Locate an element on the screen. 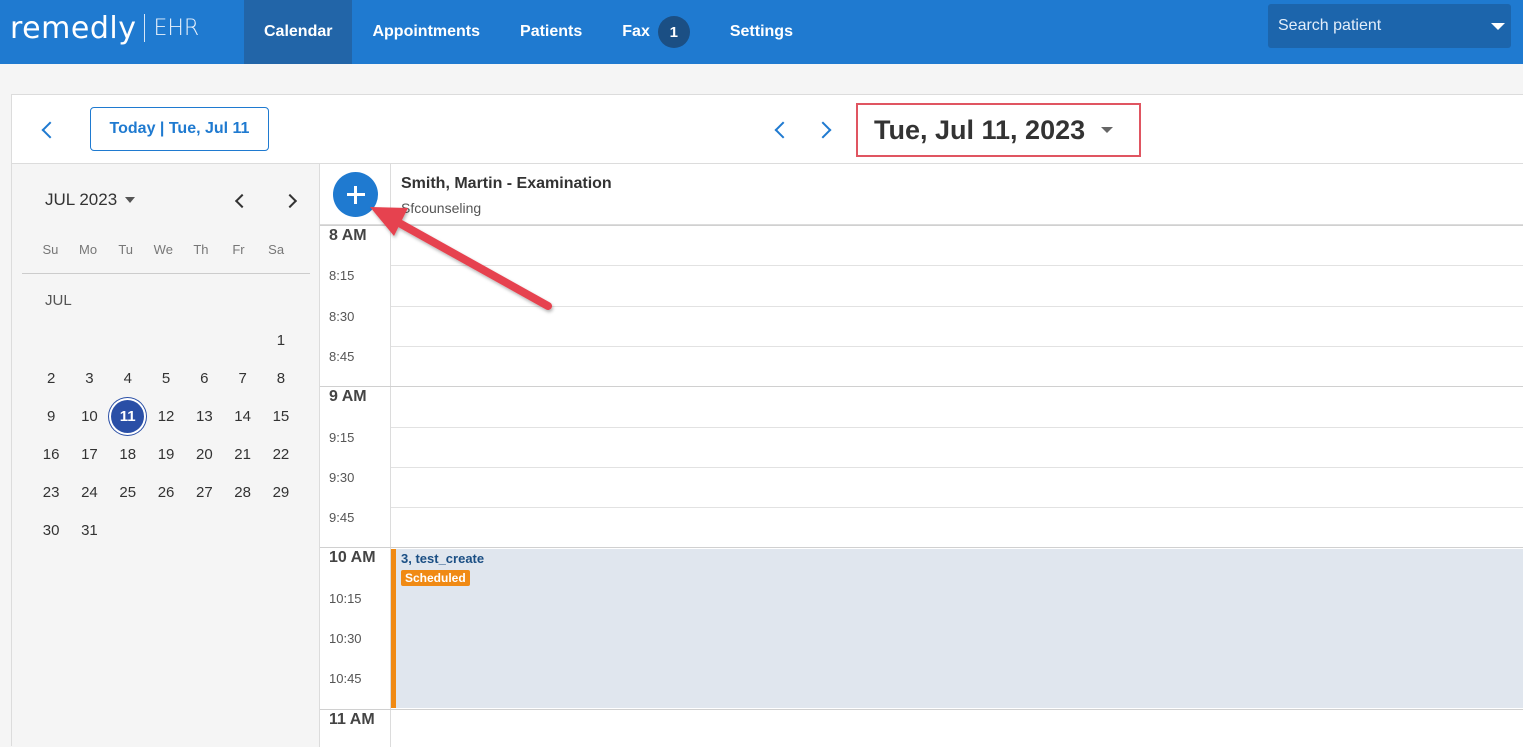 The width and height of the screenshot is (1523, 747). nav-fax: Fax 1 is located at coordinates (656, 32).